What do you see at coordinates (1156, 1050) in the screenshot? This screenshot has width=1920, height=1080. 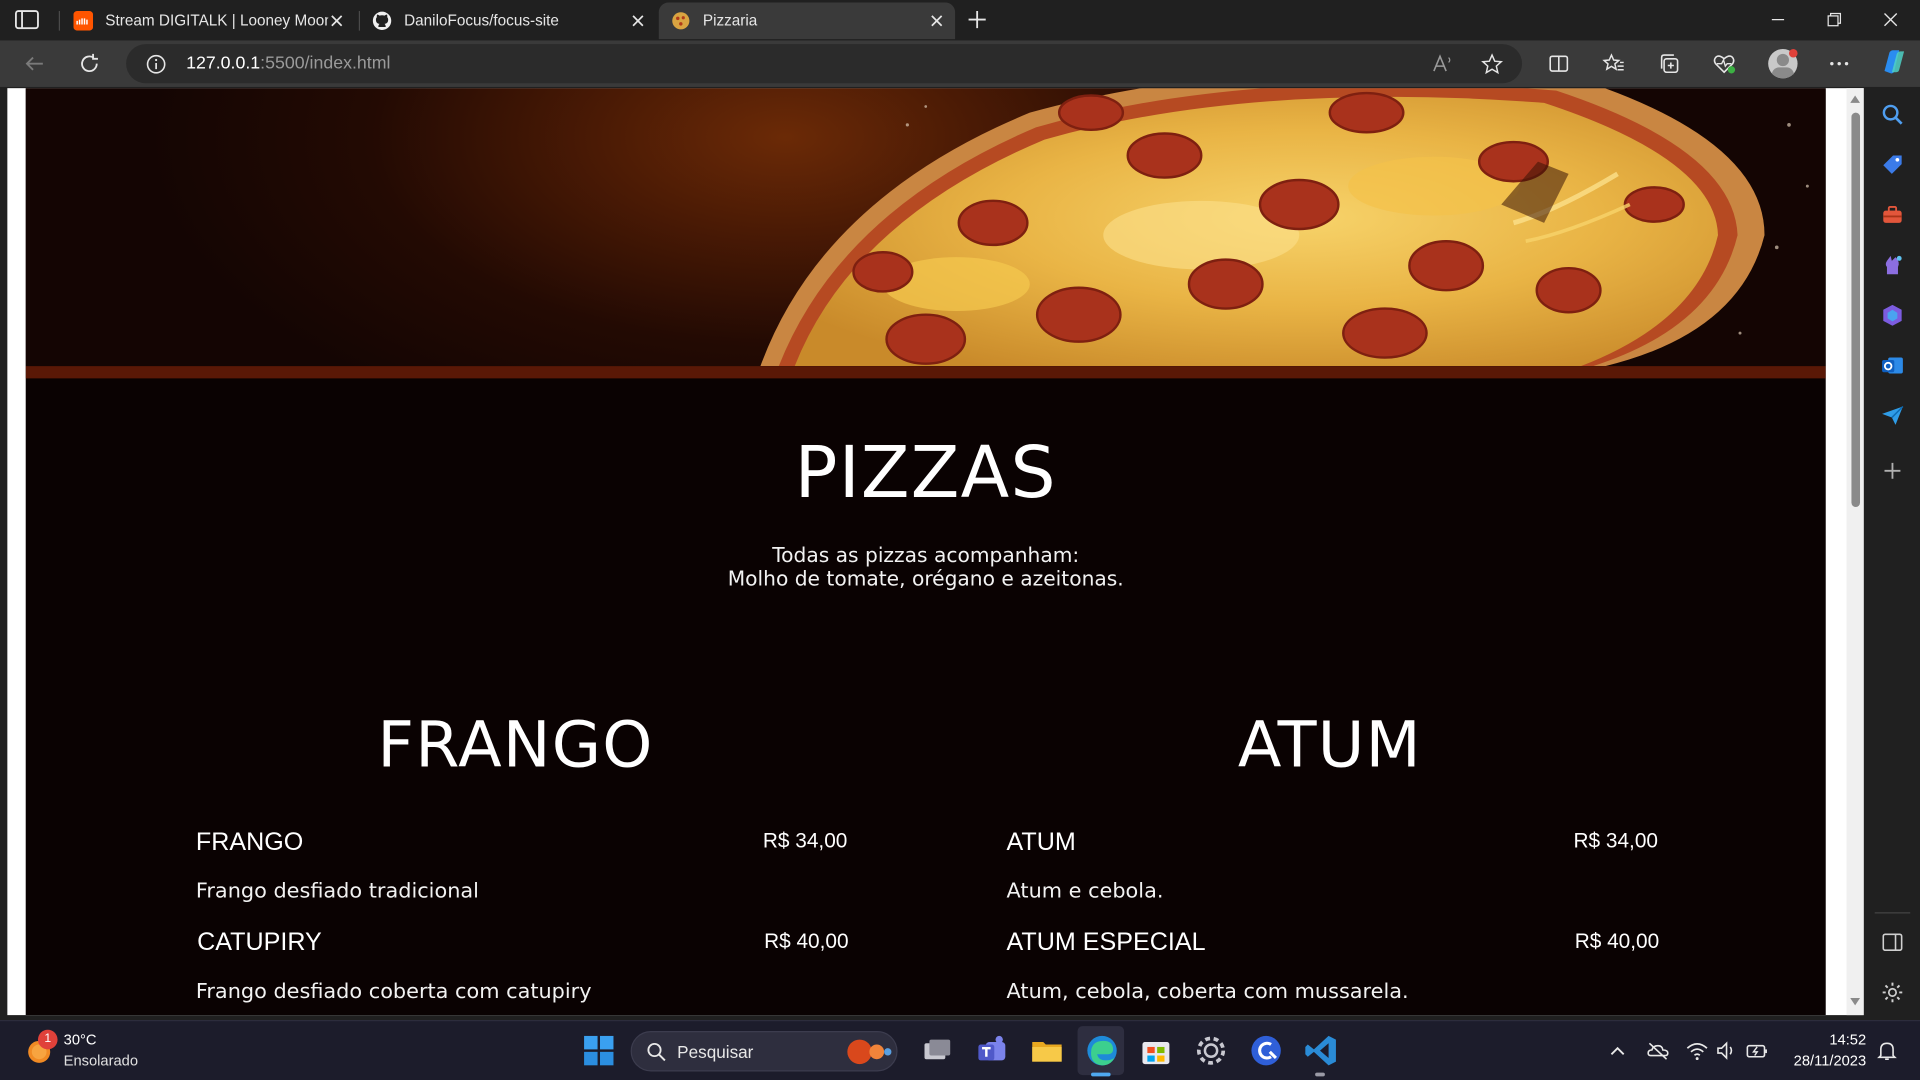 I see `microsoft-store-icon` at bounding box center [1156, 1050].